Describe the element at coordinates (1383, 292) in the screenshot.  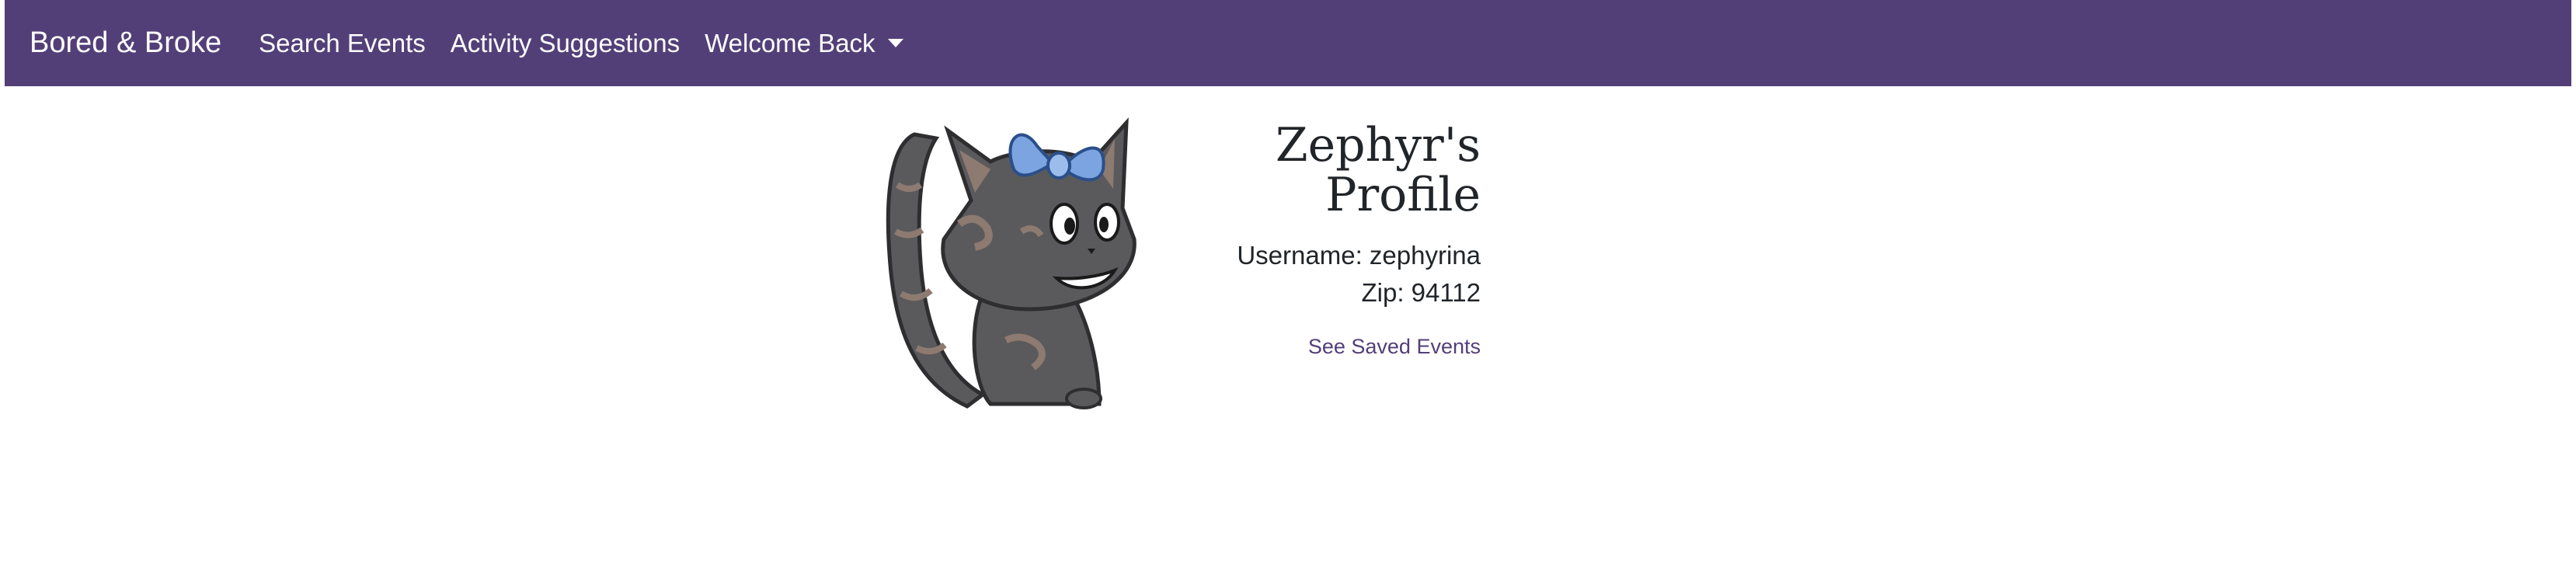
I see `zip-label: Zip:` at that location.